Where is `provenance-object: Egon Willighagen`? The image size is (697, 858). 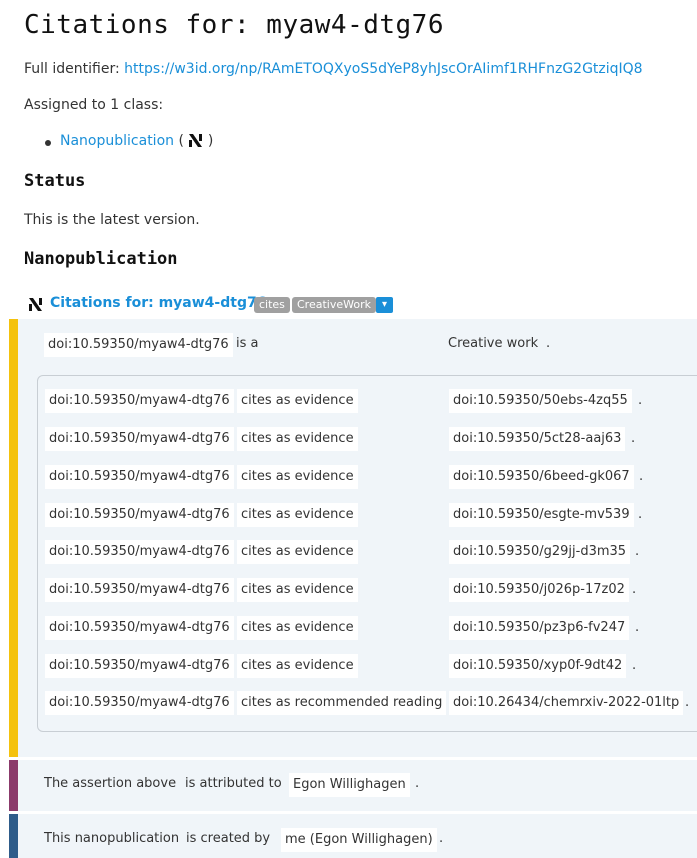 provenance-object: Egon Willighagen is located at coordinates (349, 785).